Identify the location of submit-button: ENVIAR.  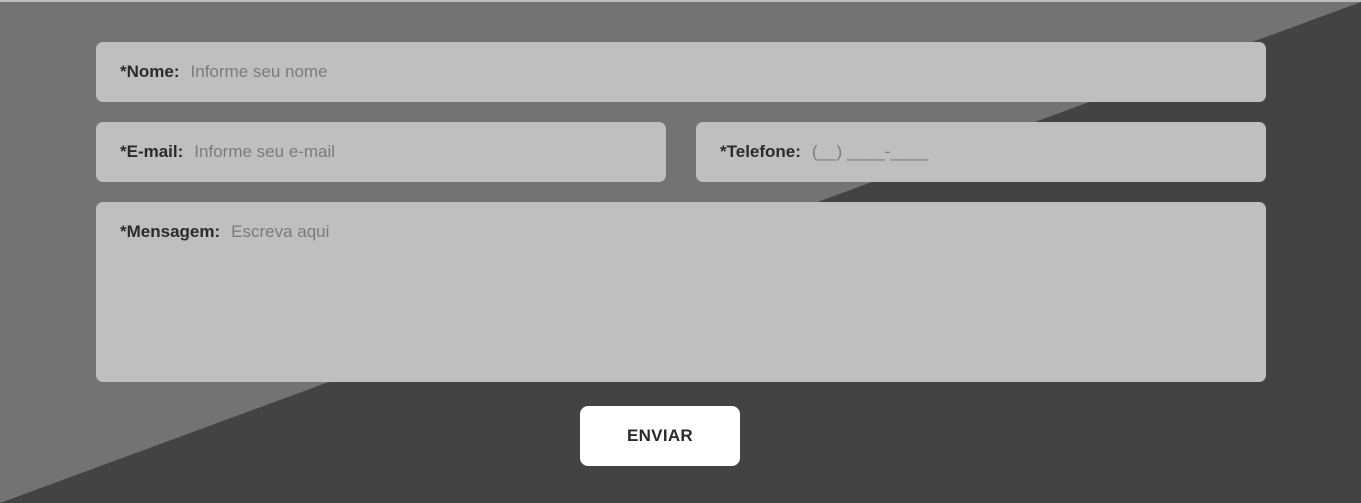
(660, 436).